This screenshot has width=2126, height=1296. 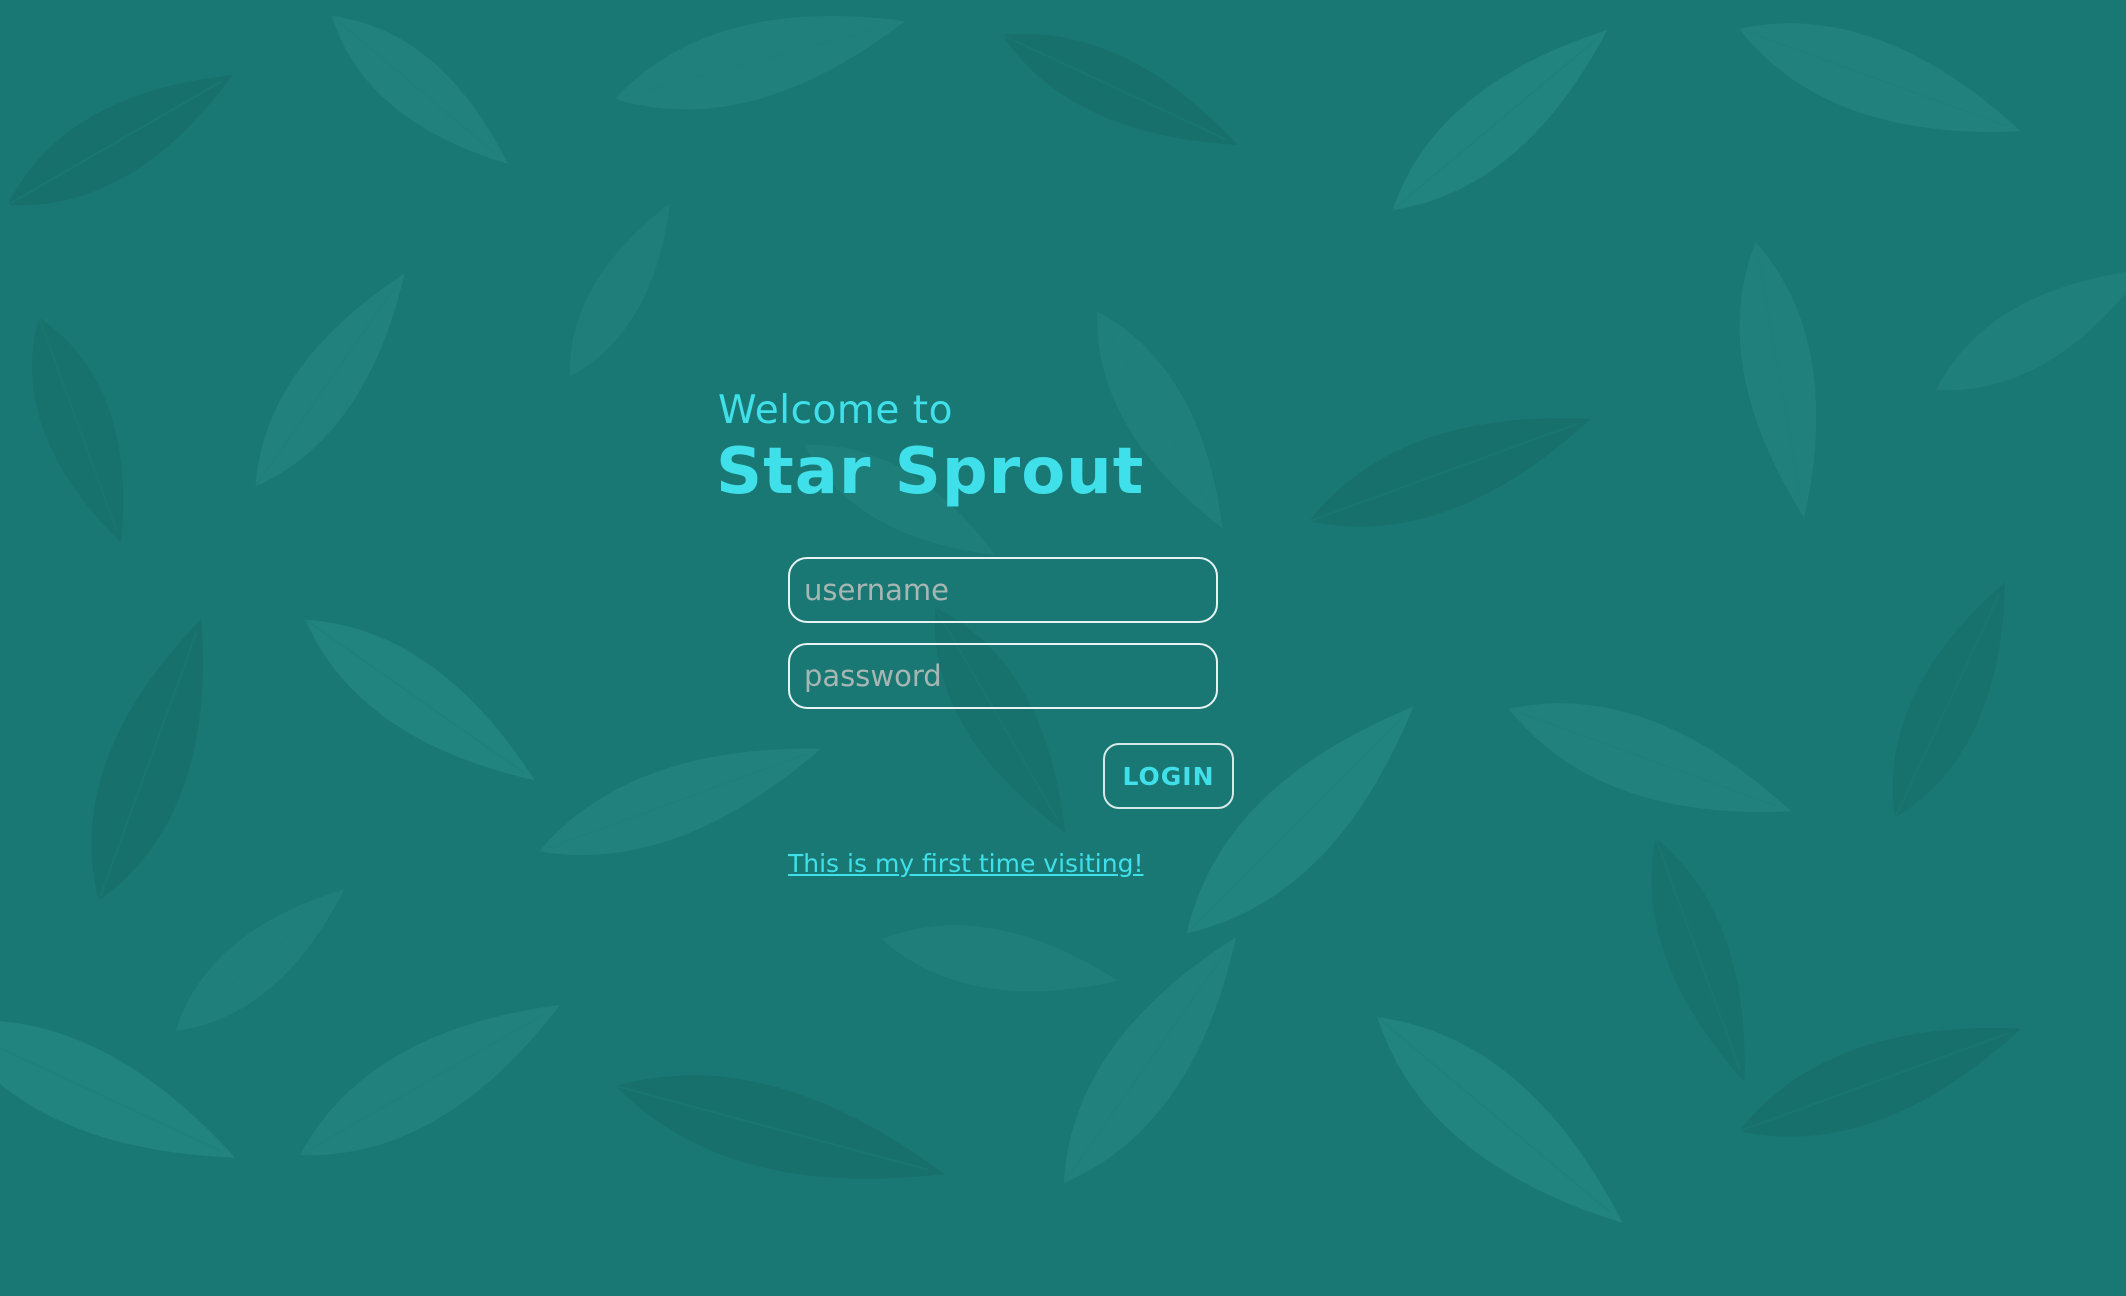 What do you see at coordinates (930, 472) in the screenshot?
I see `app-title: Star Sprout` at bounding box center [930, 472].